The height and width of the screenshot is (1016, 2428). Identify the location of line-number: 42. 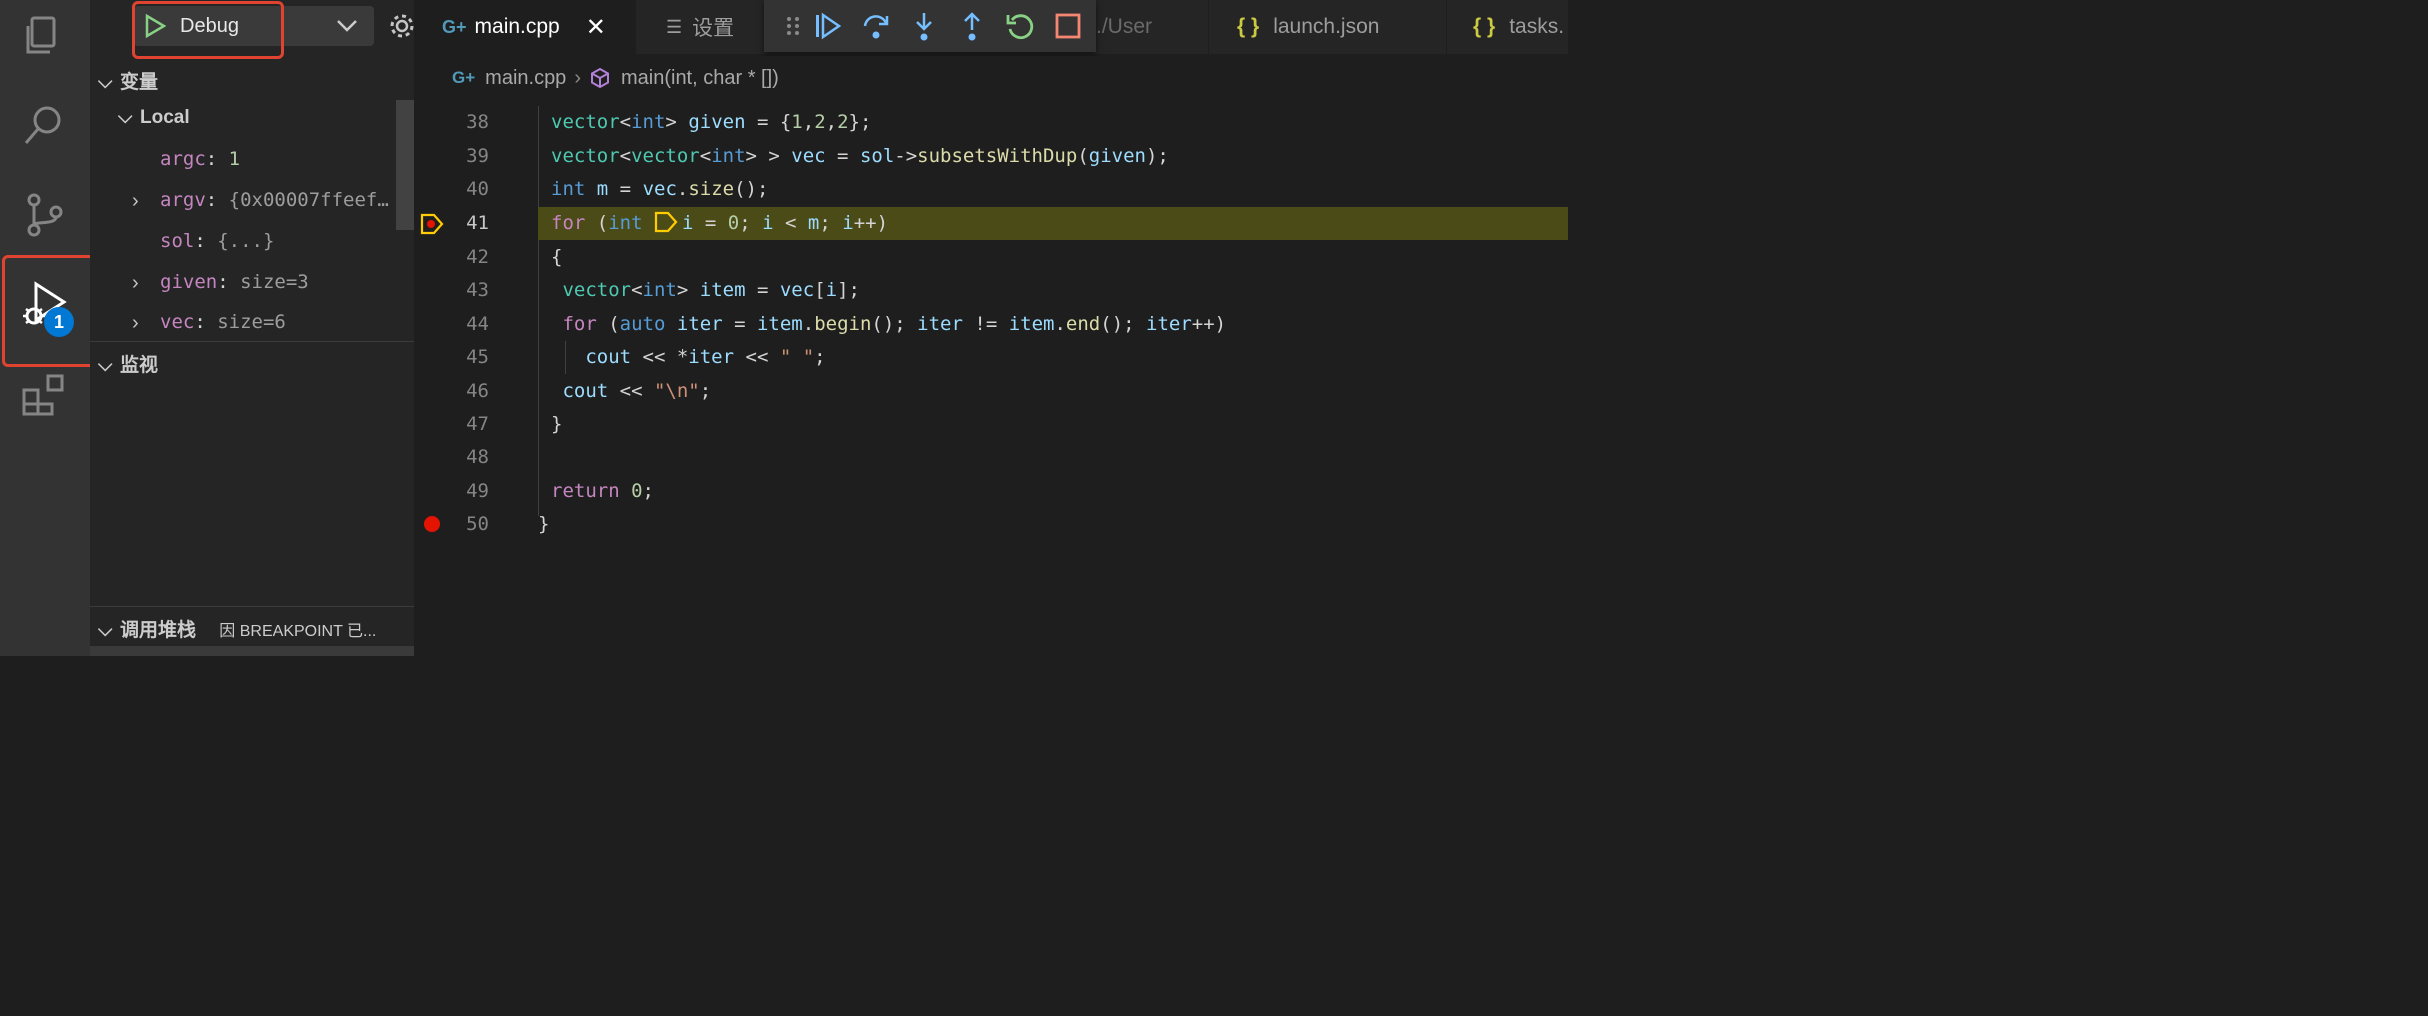
(477, 257).